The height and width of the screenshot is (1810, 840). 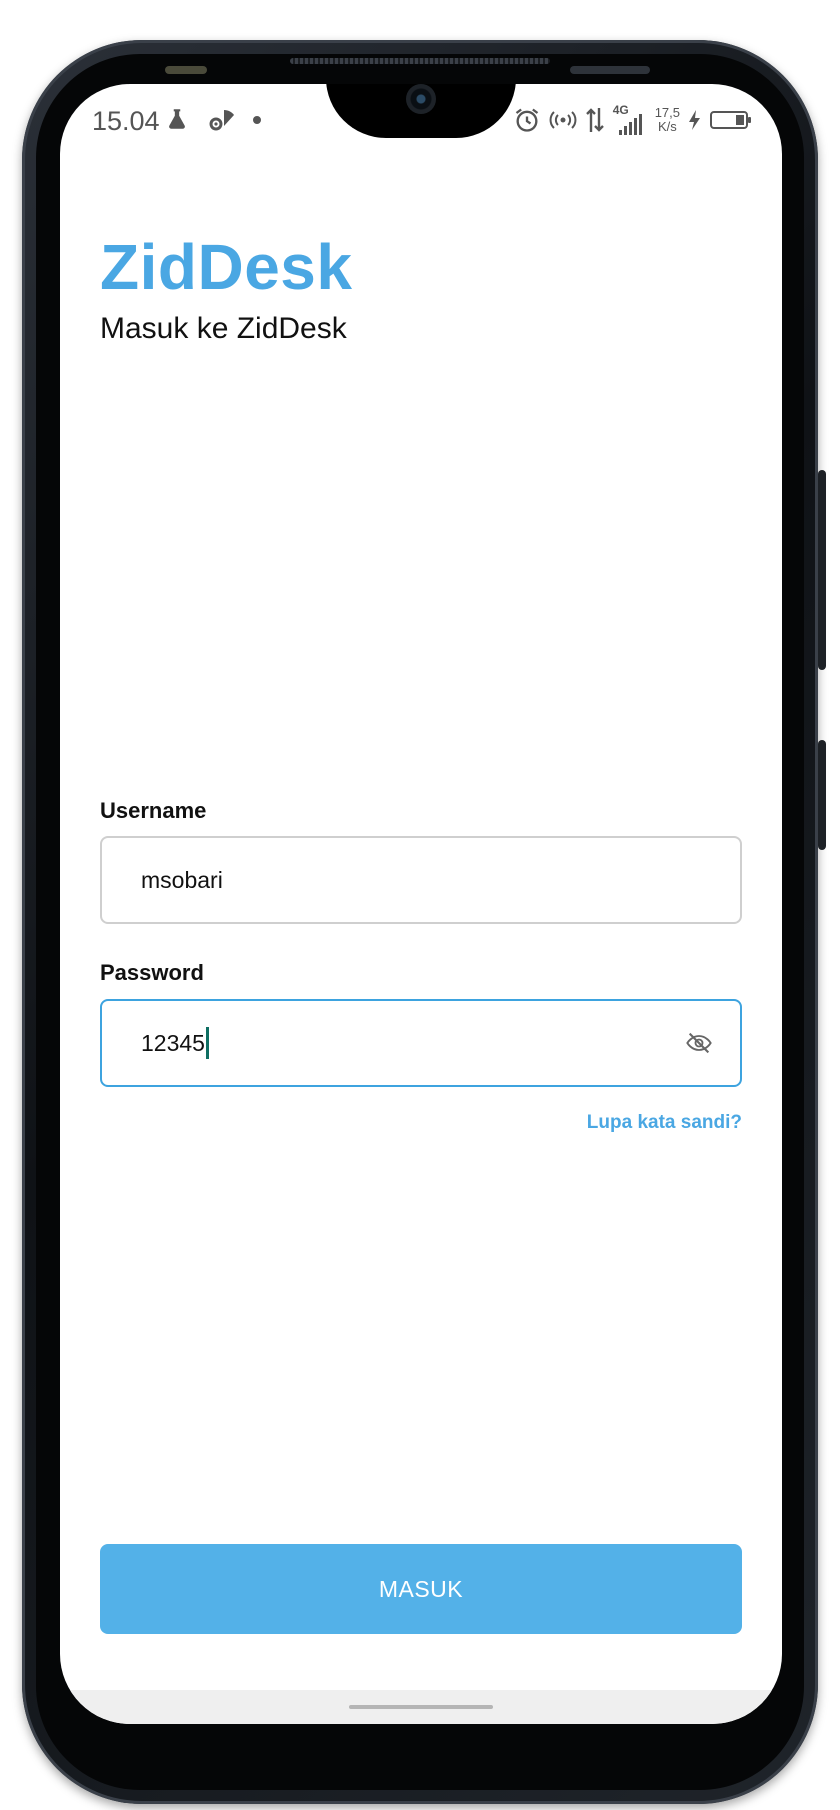 I want to click on net-speed-unit: K/s, so click(x=667, y=126).